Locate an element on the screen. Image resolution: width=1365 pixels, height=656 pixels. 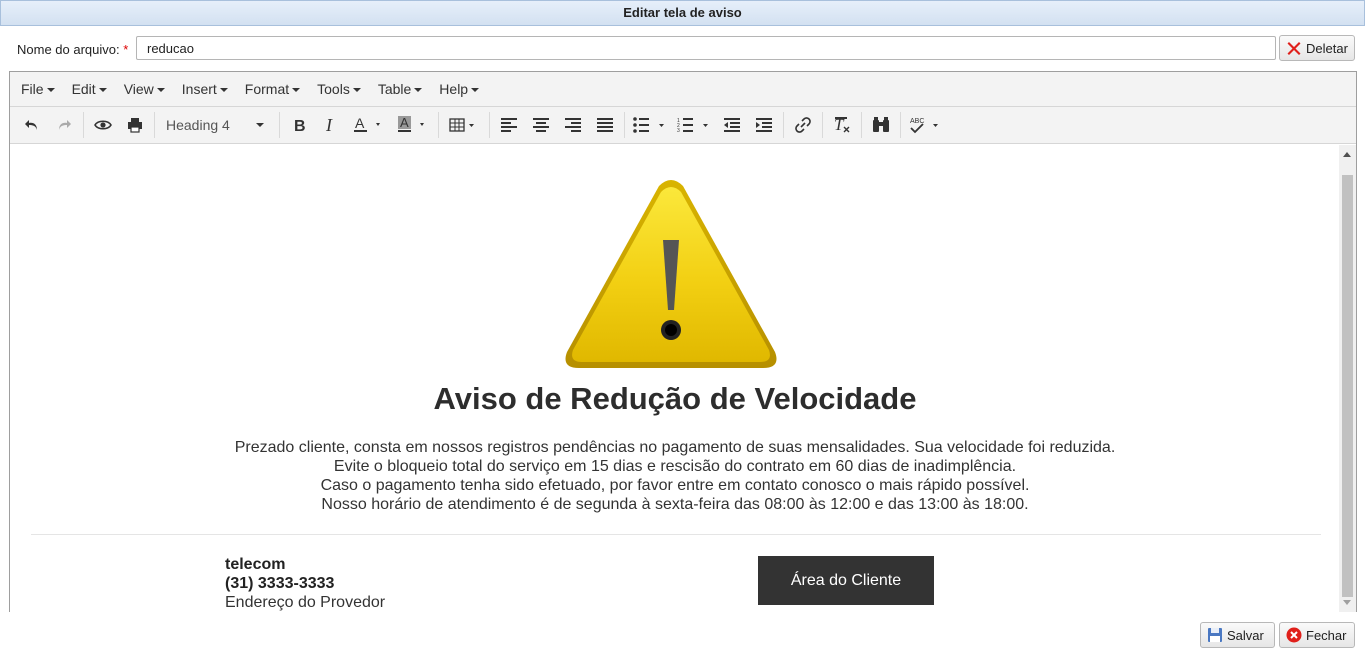
warning-triangle-icon is located at coordinates (671, 274).